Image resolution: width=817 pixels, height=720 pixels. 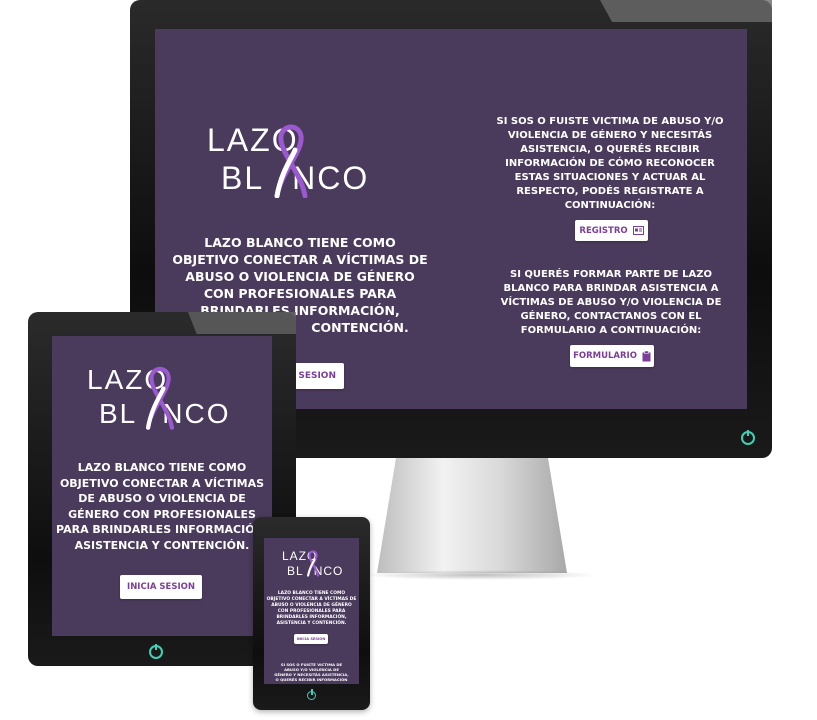 What do you see at coordinates (242, 323) in the screenshot?
I see `tablet-glare` at bounding box center [242, 323].